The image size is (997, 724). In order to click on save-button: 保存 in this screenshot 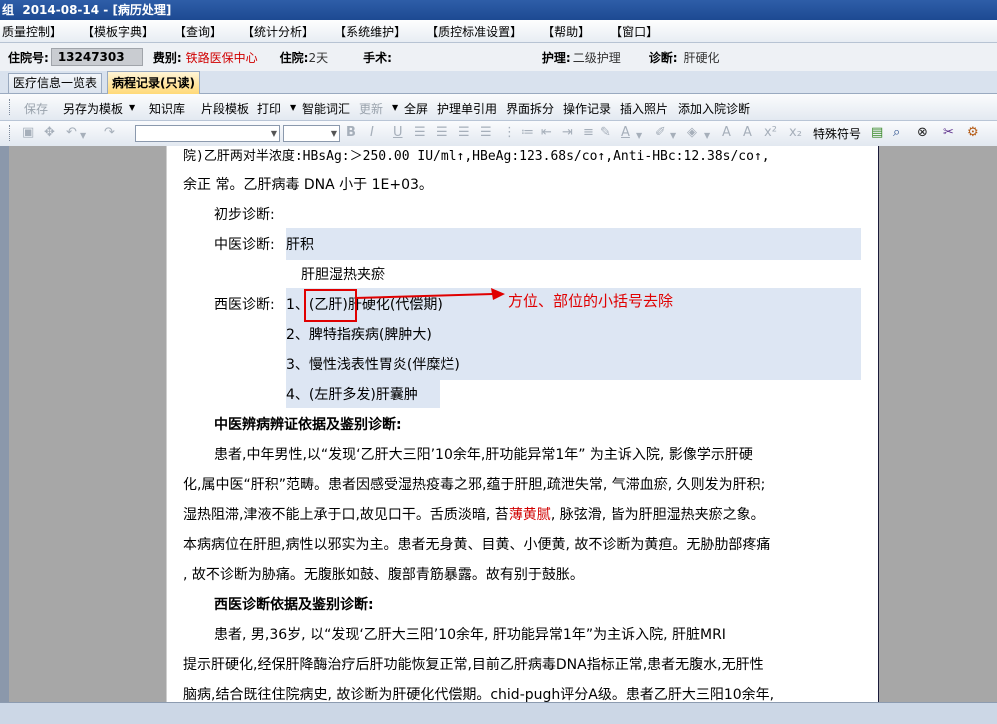, I will do `click(36, 108)`.